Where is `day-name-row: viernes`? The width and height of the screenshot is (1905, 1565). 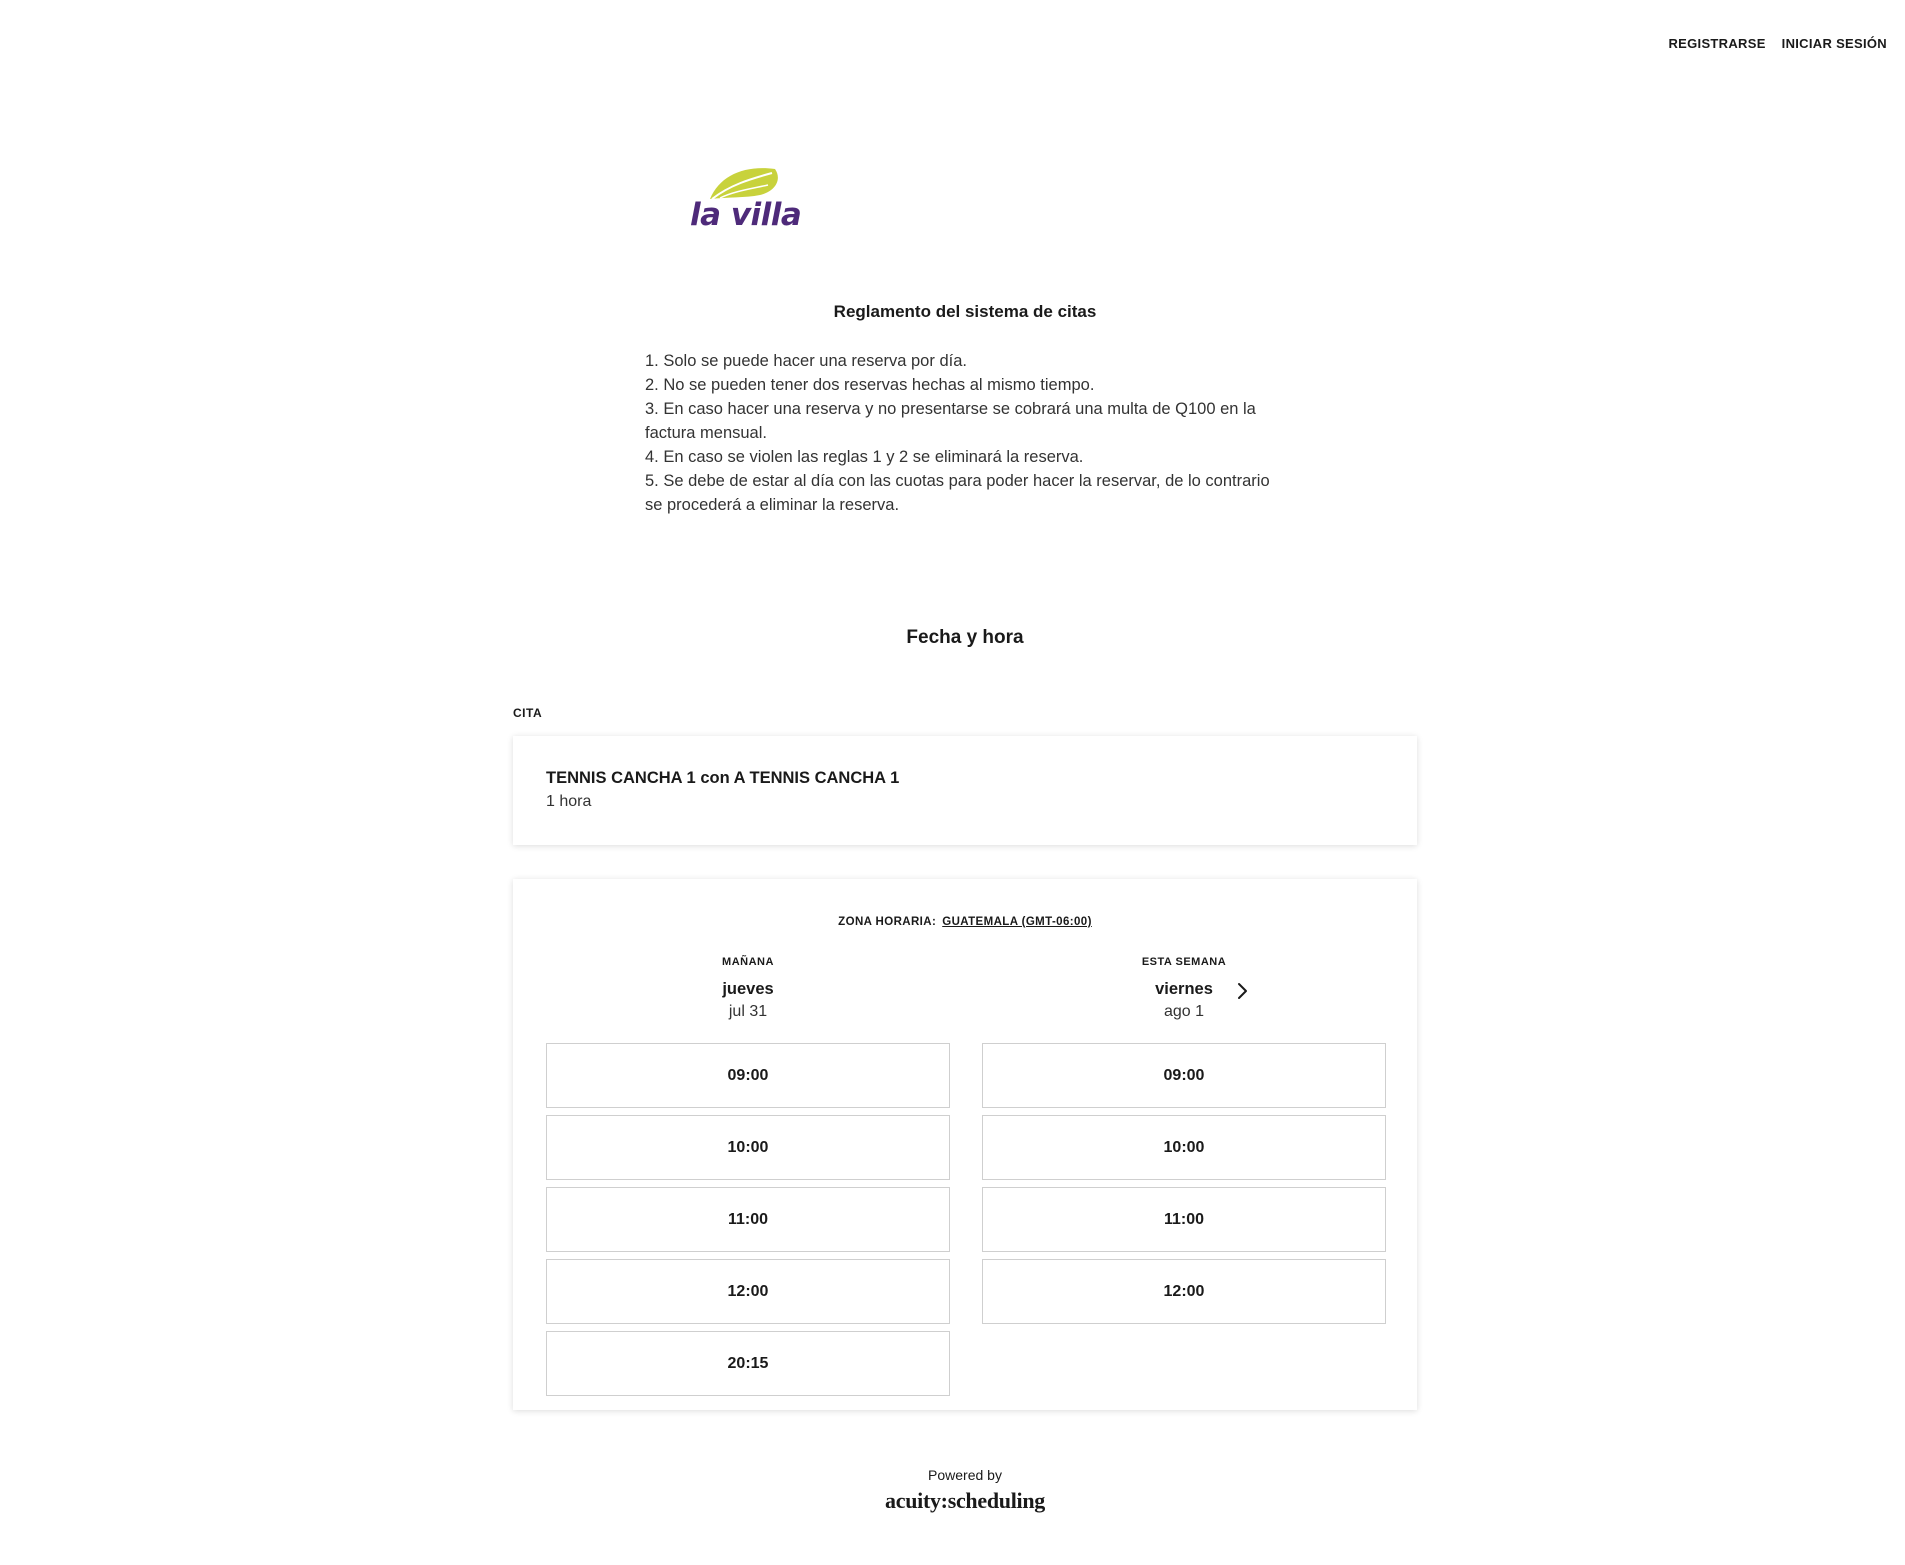 day-name-row: viernes is located at coordinates (1184, 991).